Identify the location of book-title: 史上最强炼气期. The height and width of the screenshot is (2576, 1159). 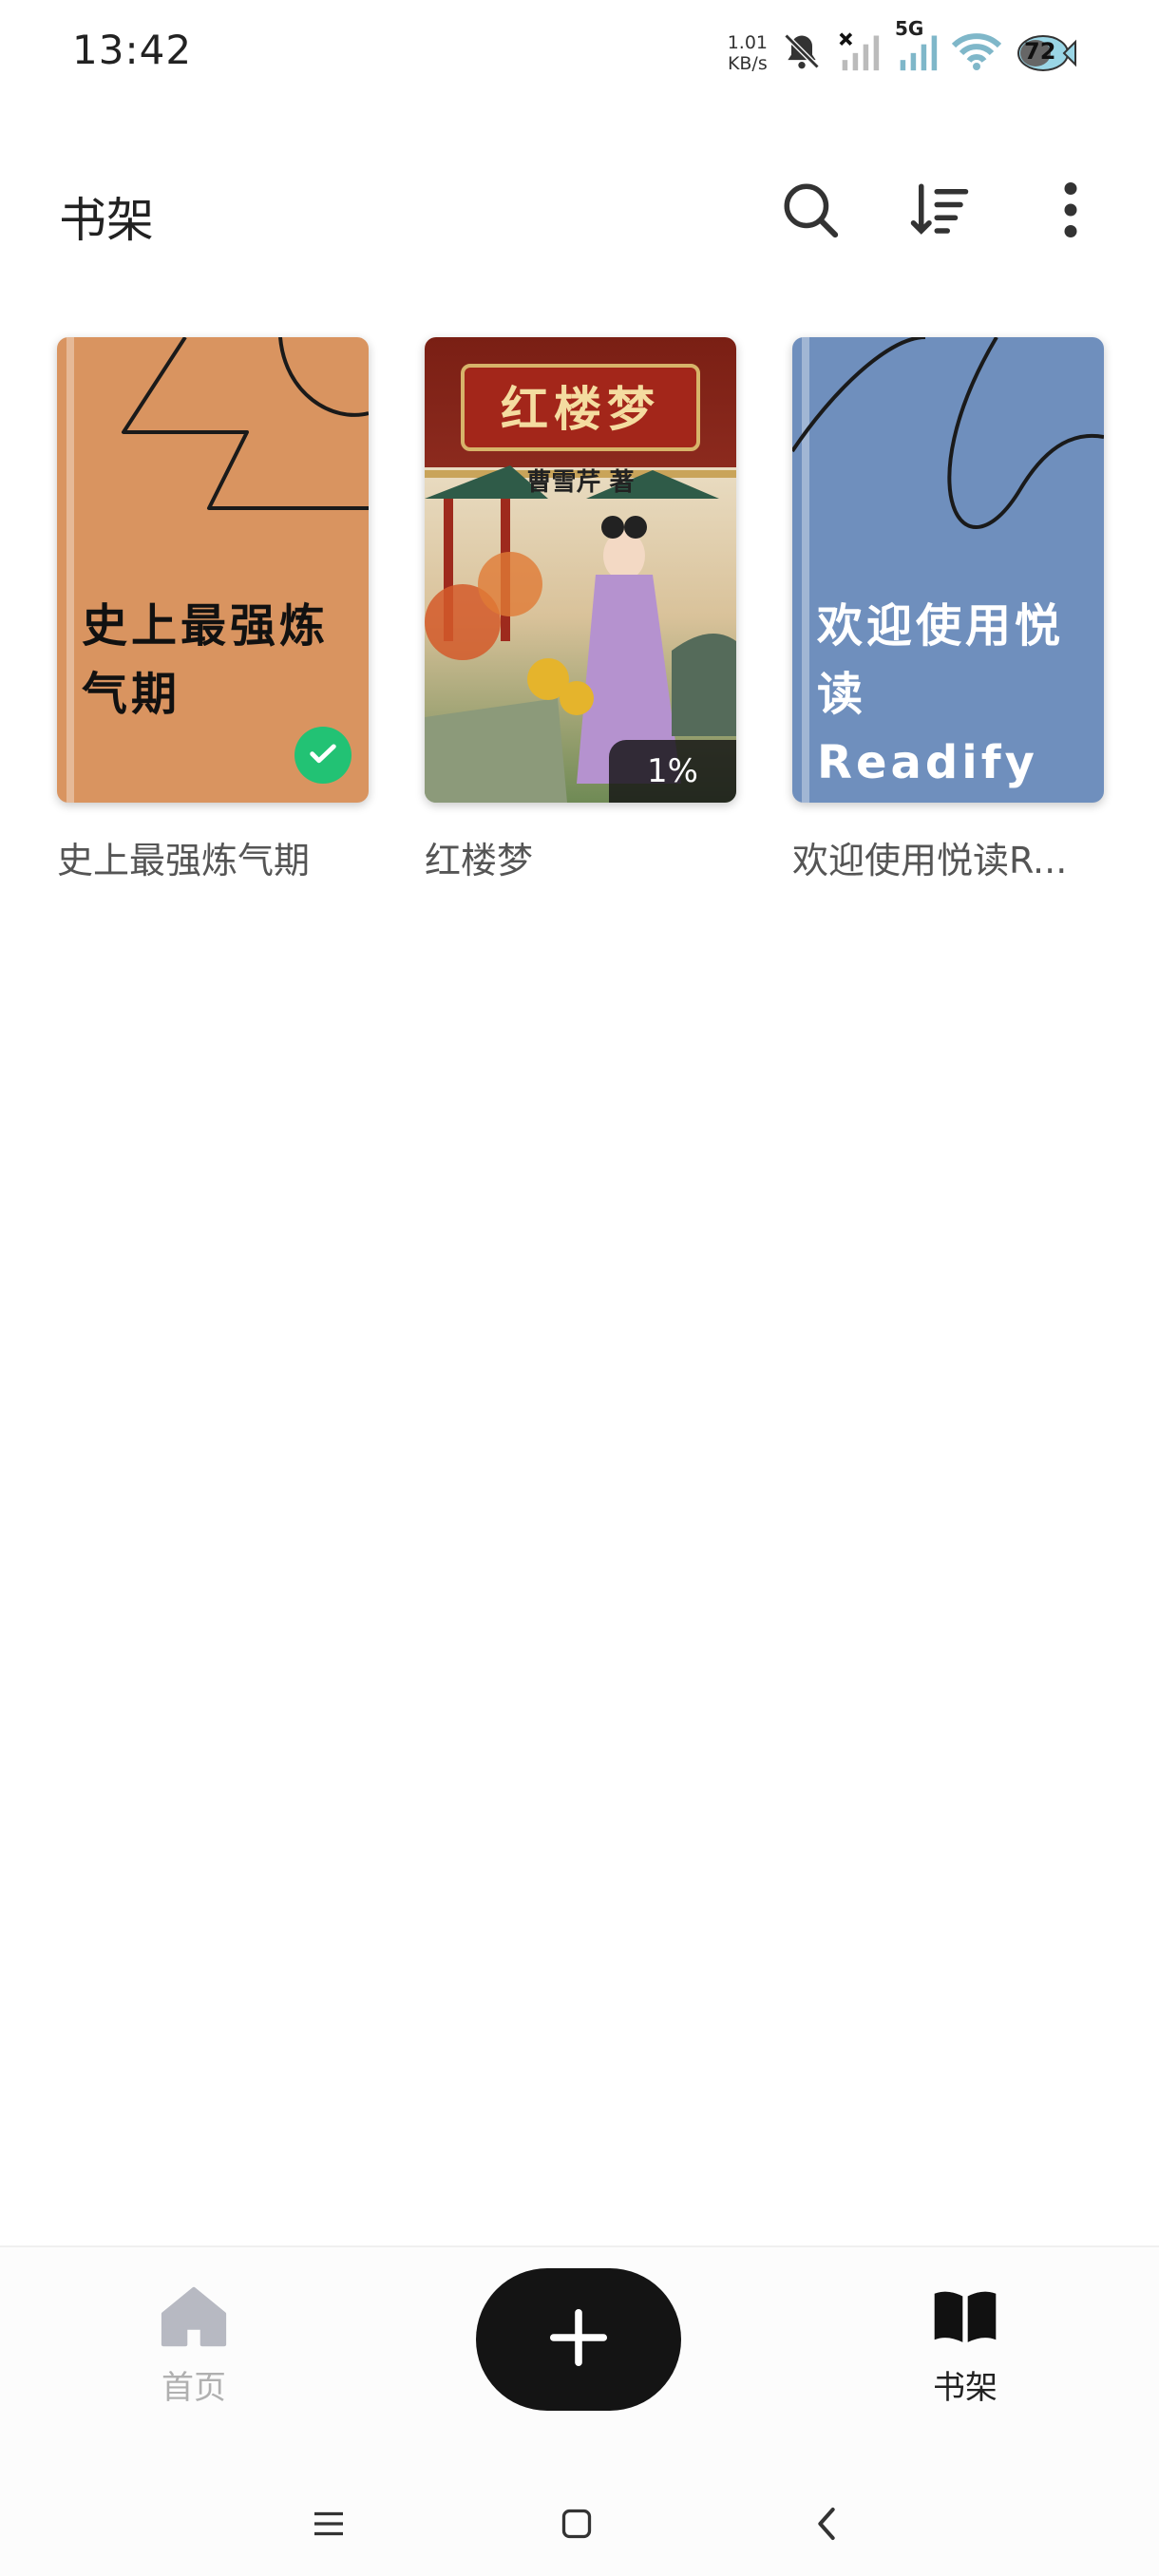
(184, 860).